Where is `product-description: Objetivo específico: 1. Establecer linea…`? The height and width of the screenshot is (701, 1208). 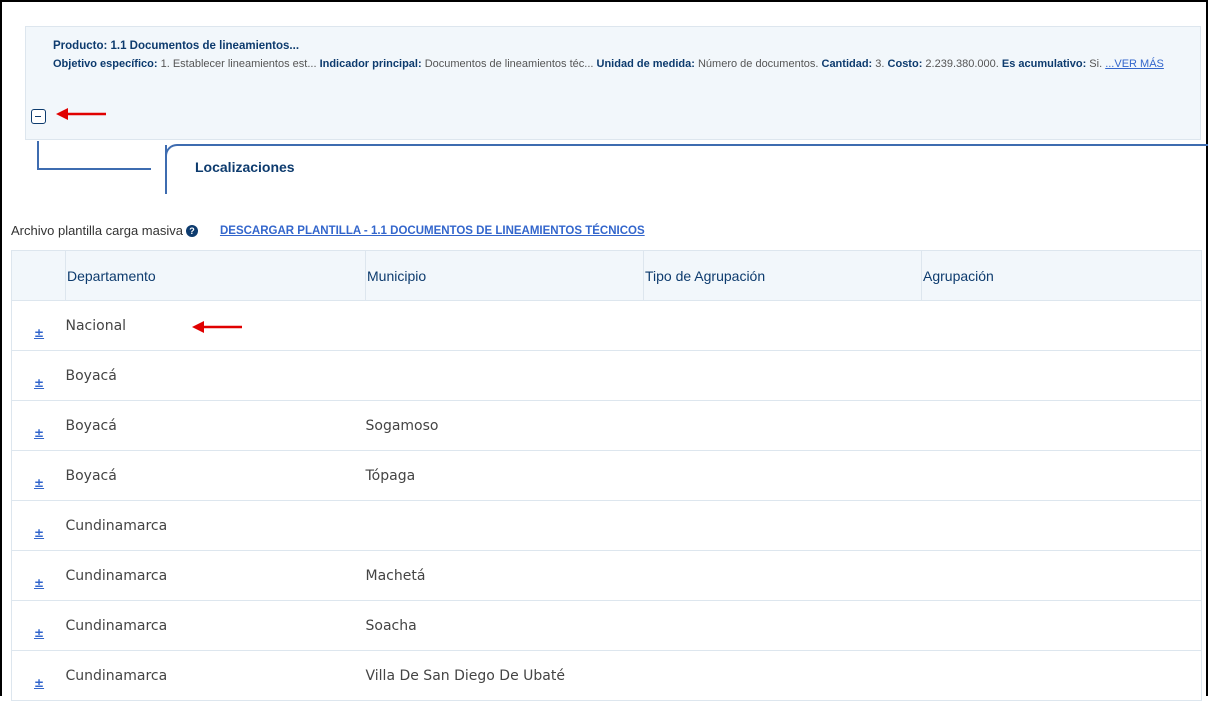
product-description: Objetivo específico: 1. Establecer linea… is located at coordinates (618, 64).